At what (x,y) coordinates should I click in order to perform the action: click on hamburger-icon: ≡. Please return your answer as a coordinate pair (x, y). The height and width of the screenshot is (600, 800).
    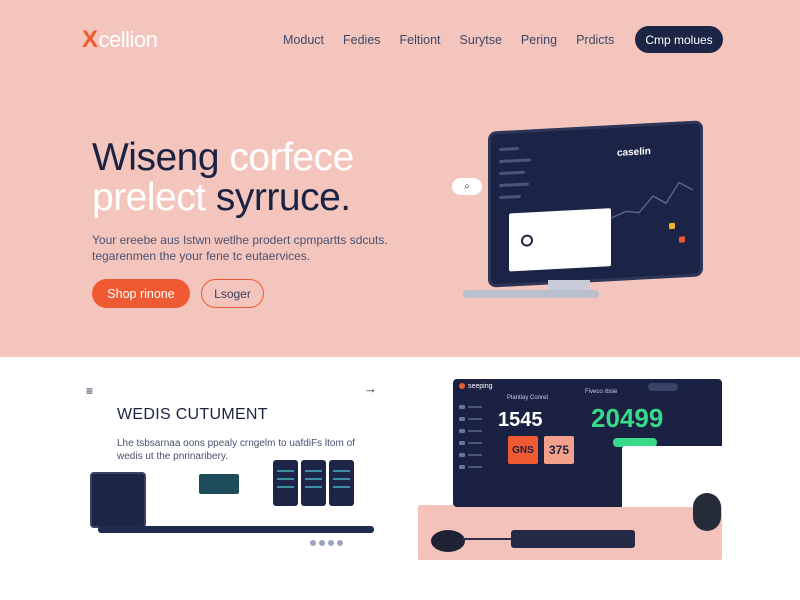
    Looking at the image, I should click on (89, 391).